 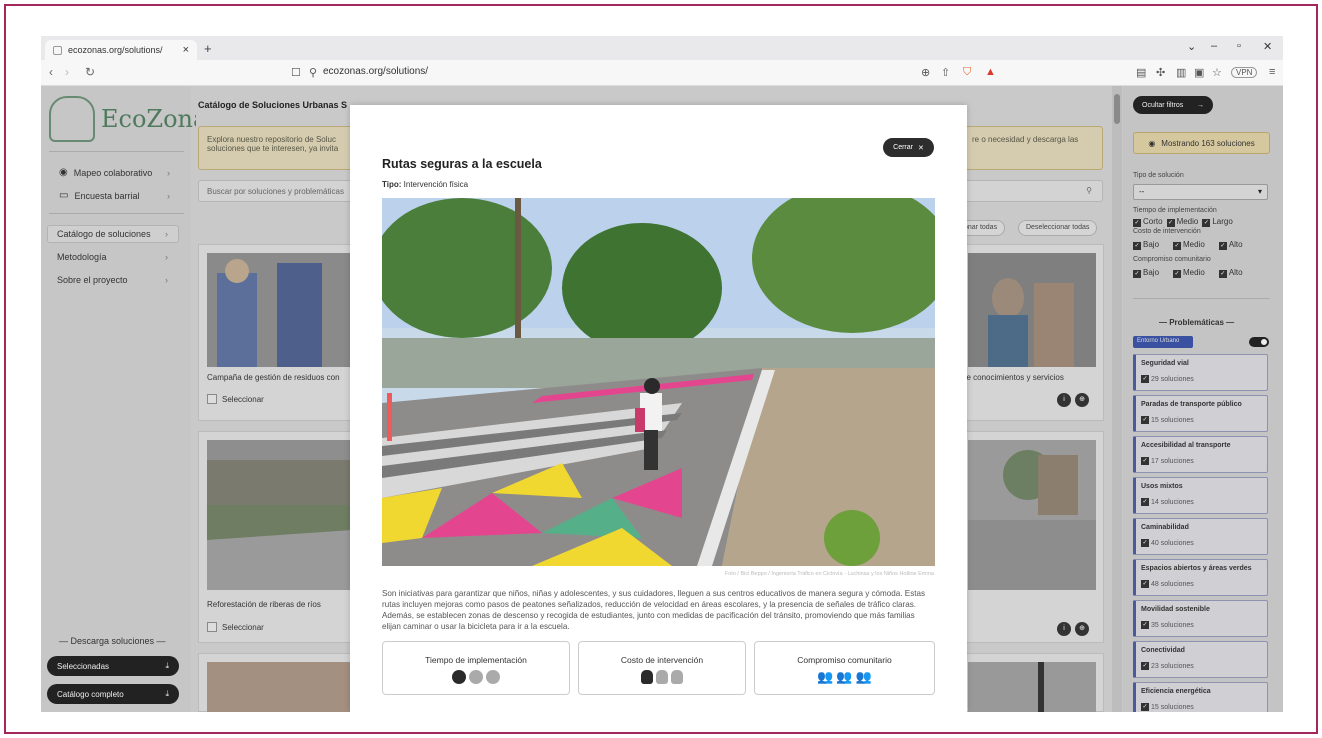 I want to click on option-label: Medio, so click(x=1187, y=221).